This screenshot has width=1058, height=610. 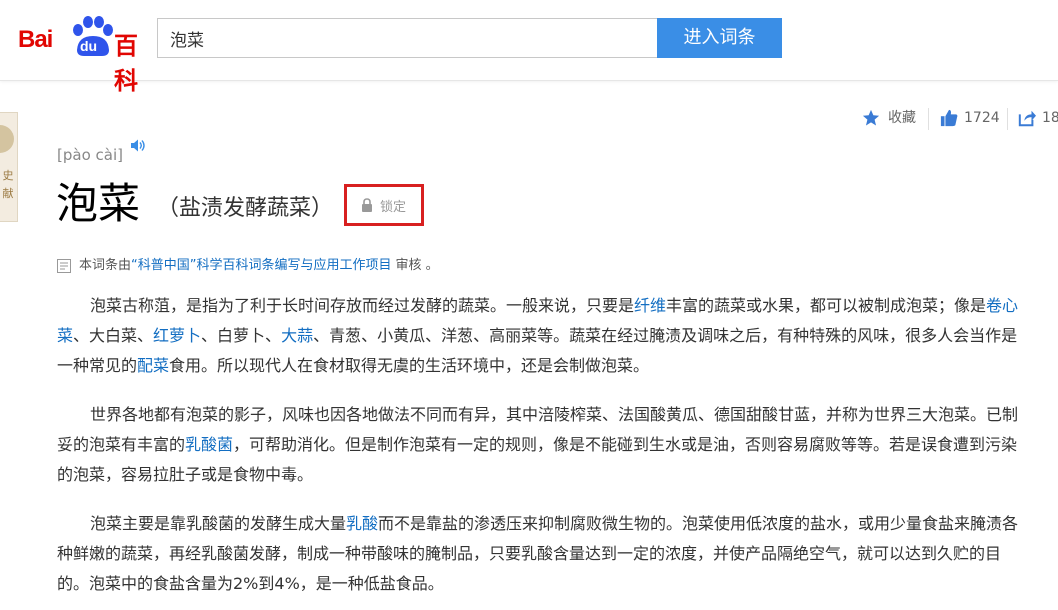 What do you see at coordinates (367, 205) in the screenshot?
I see `lock-icon` at bounding box center [367, 205].